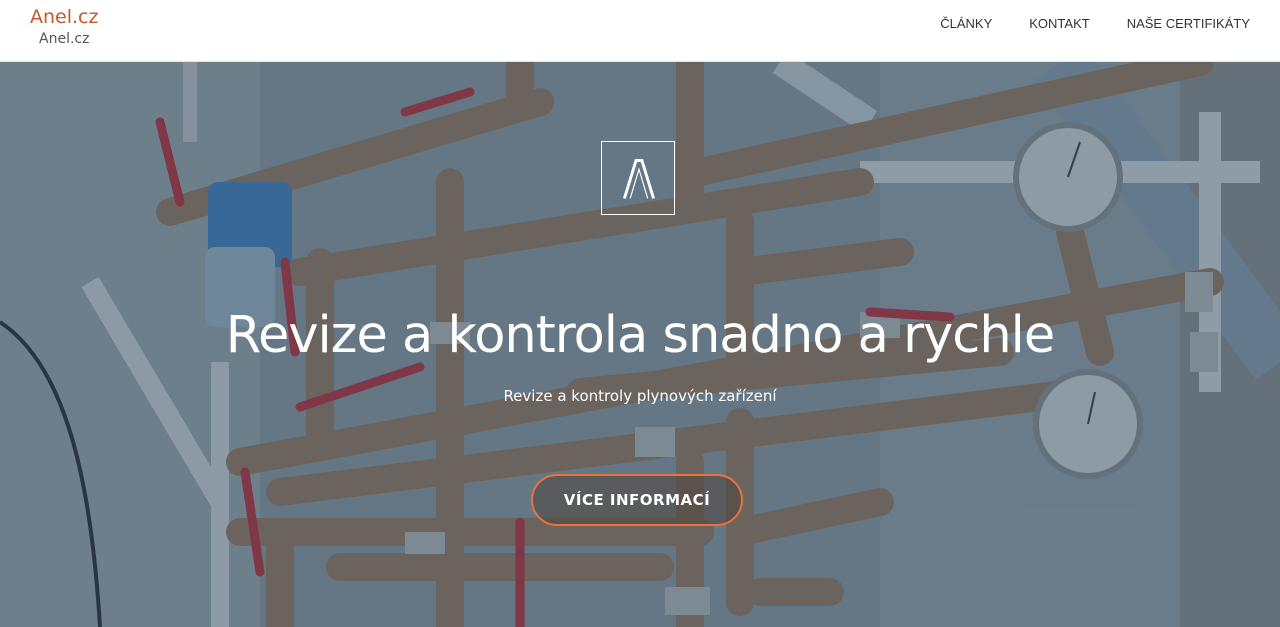 The height and width of the screenshot is (627, 1280). I want to click on hero-title: Revize a kontrola snadno a rychle, so click(640, 335).